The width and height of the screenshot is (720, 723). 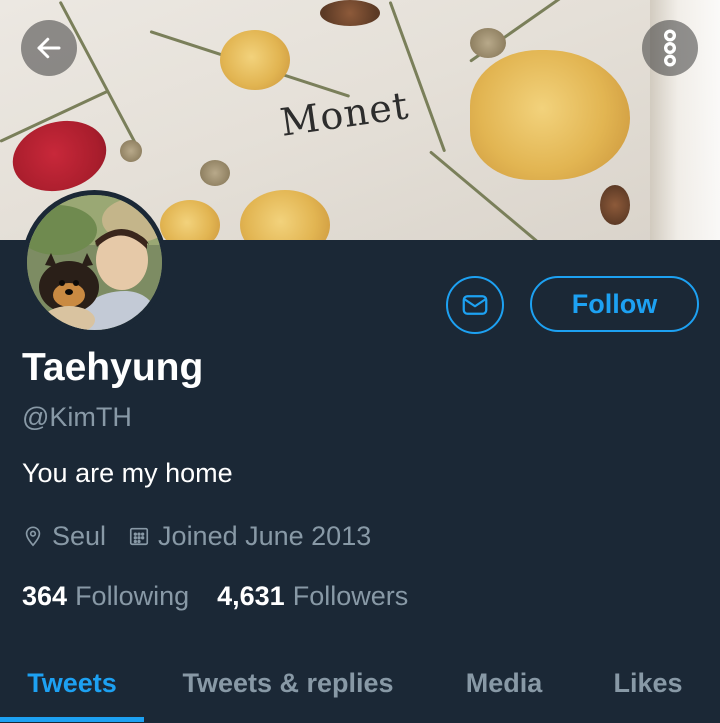 I want to click on profile-bio: You are my home, so click(x=127, y=473).